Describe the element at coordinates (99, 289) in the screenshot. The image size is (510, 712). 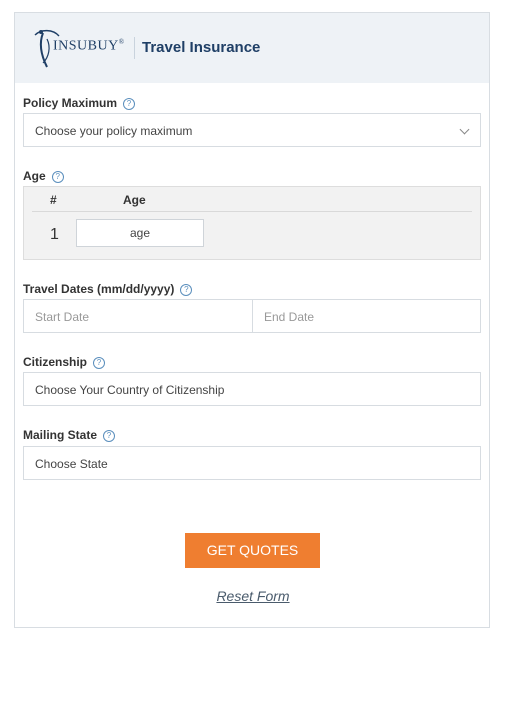
I see `travel-dates-label-text: Travel Dates (mm/dd/yyyy)` at that location.